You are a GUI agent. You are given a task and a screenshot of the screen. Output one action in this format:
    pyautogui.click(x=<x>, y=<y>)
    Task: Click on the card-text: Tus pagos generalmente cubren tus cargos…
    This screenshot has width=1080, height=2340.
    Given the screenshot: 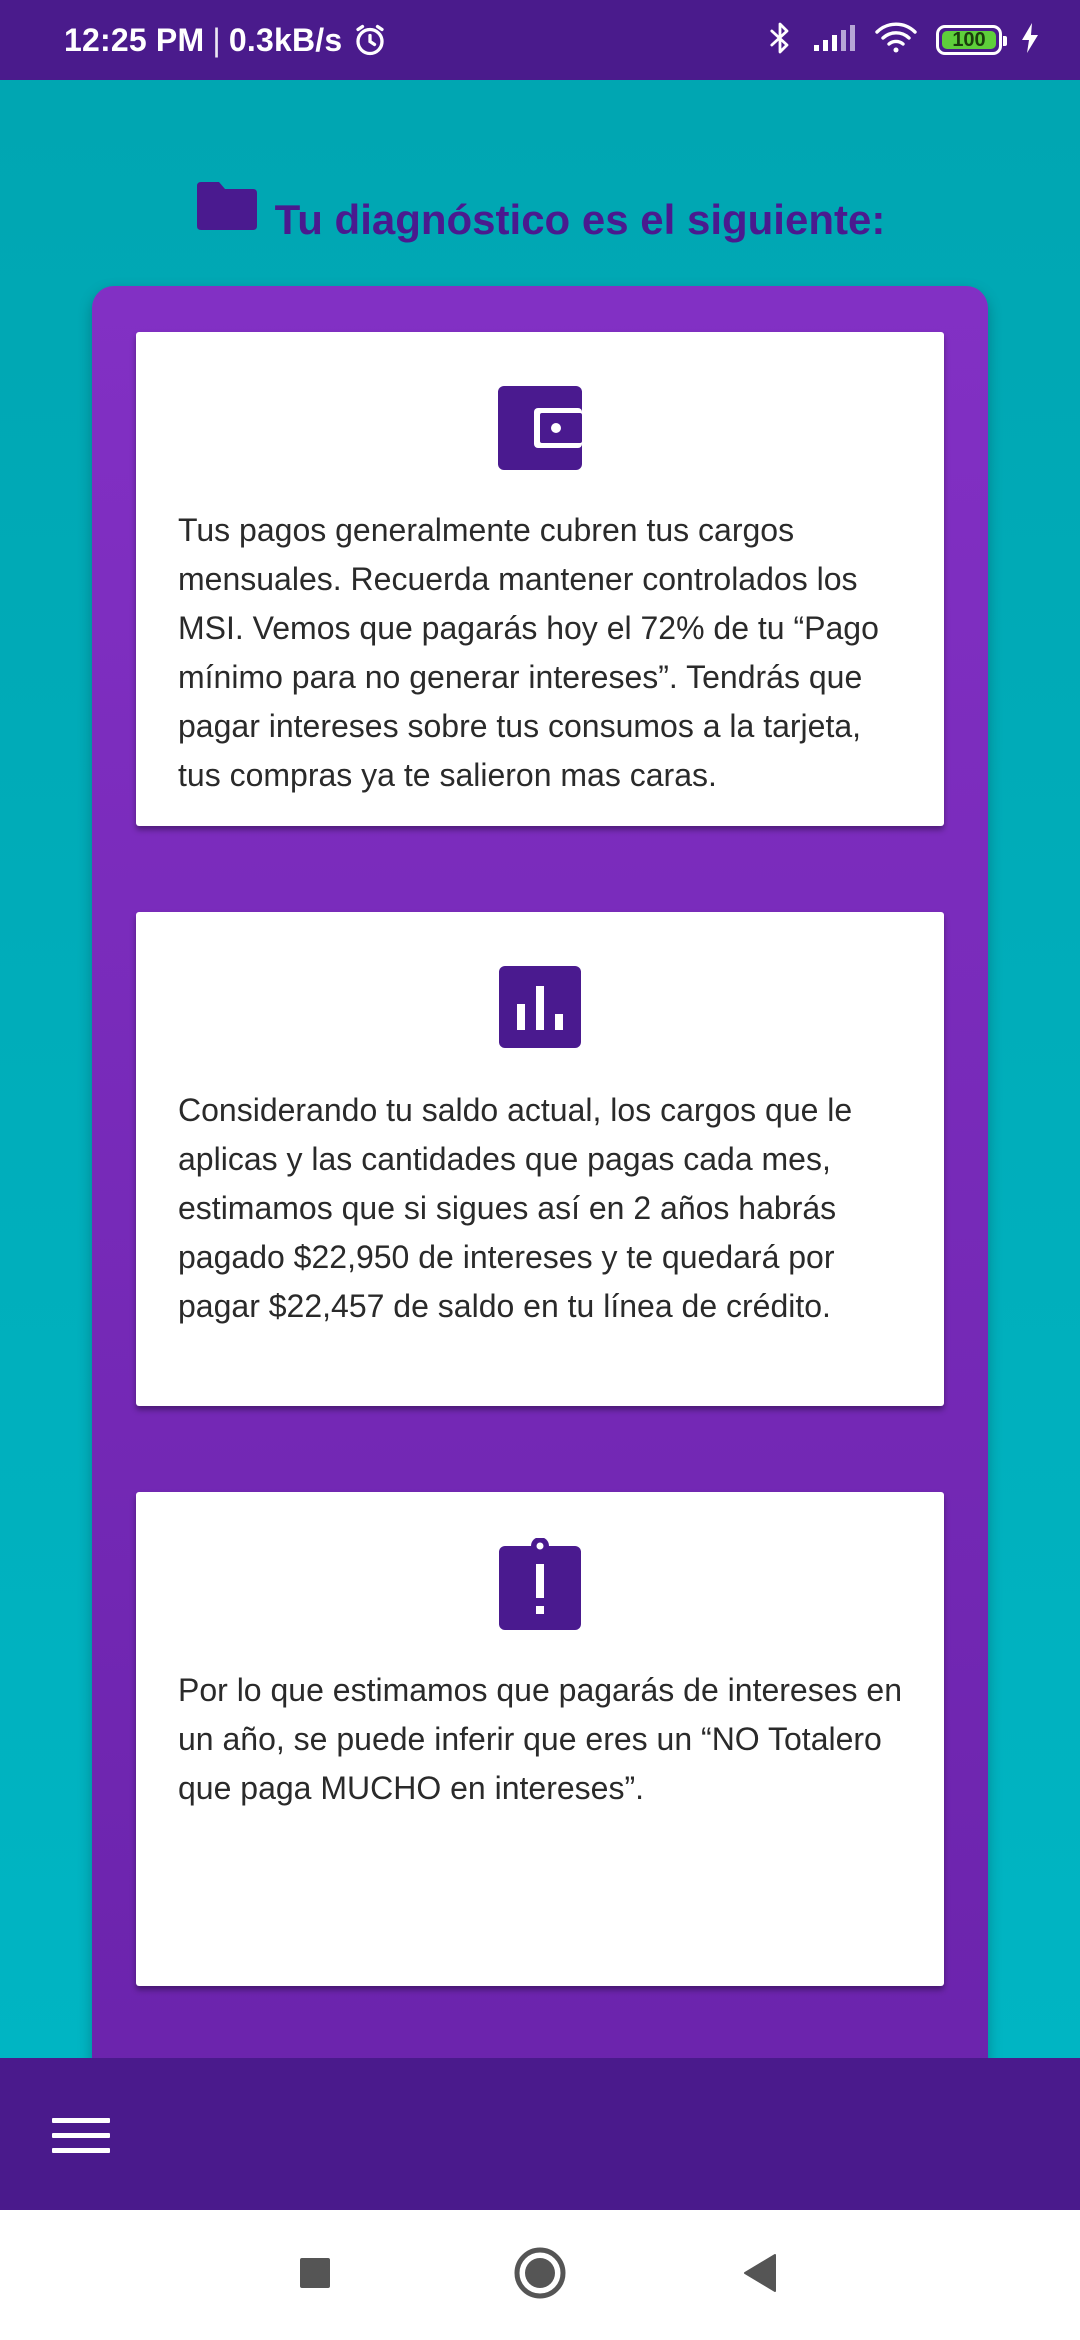 What is the action you would take?
    pyautogui.click(x=528, y=652)
    